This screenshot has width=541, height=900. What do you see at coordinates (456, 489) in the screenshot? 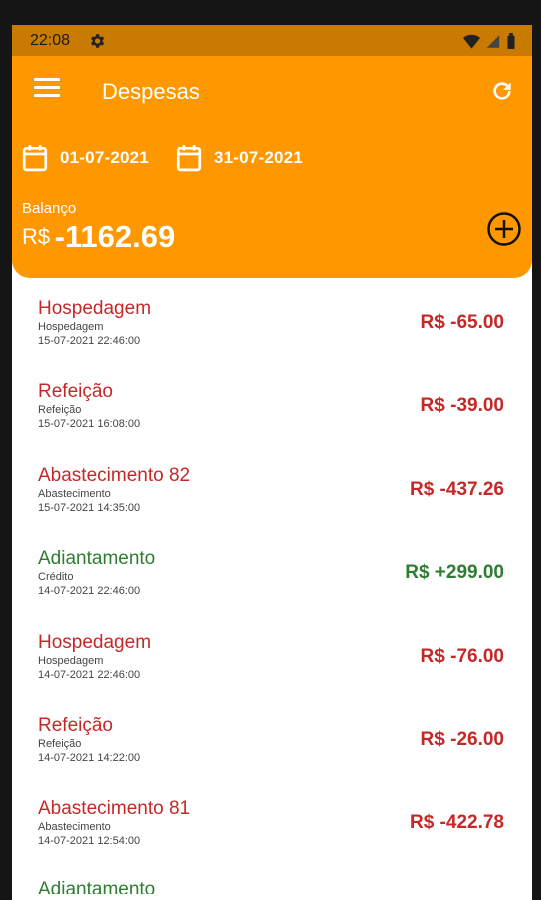
I see `transaction-amount: R$ -437.26` at bounding box center [456, 489].